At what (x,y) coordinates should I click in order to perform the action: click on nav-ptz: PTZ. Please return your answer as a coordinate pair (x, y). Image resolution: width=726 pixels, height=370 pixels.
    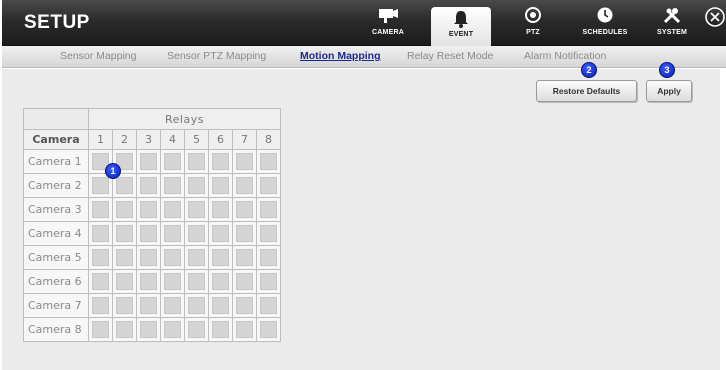
    Looking at the image, I should click on (533, 23).